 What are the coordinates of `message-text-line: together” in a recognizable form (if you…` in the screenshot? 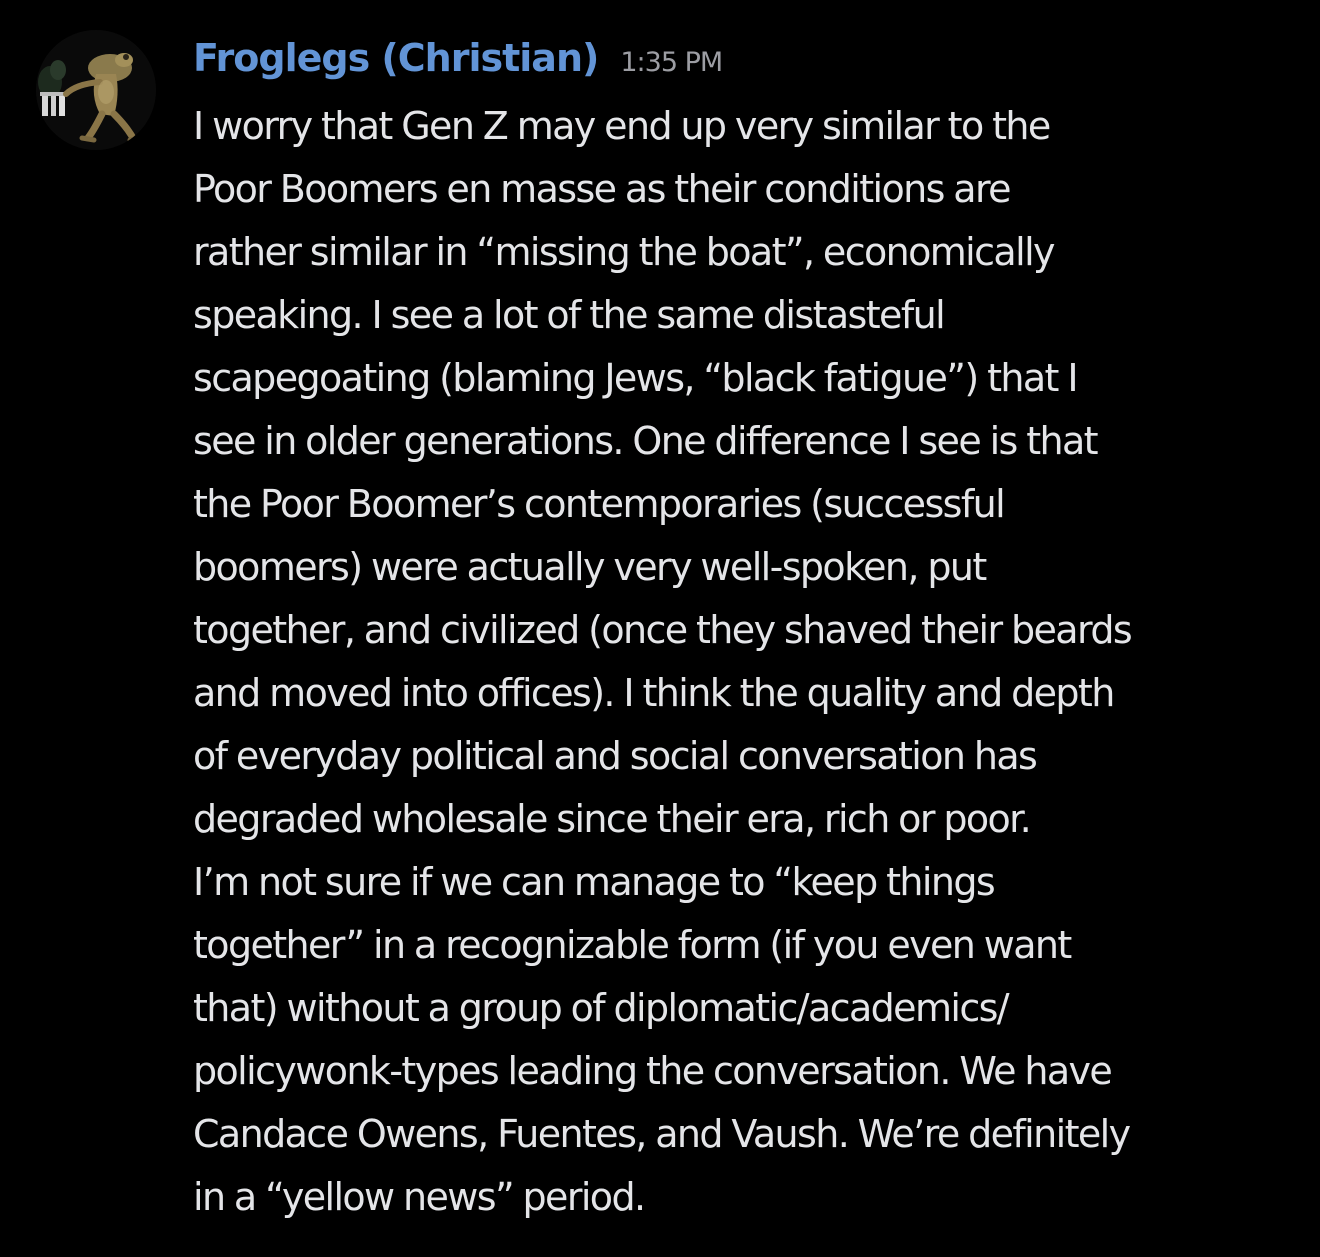 It's located at (632, 945).